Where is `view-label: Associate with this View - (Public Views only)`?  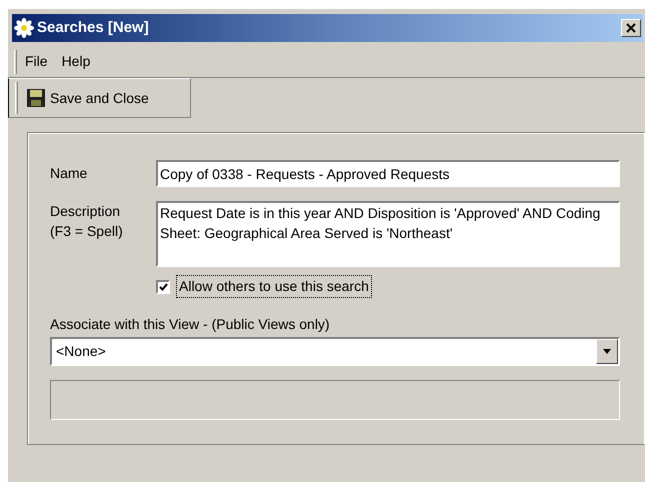
view-label: Associate with this View - (Public Views only) is located at coordinates (190, 324).